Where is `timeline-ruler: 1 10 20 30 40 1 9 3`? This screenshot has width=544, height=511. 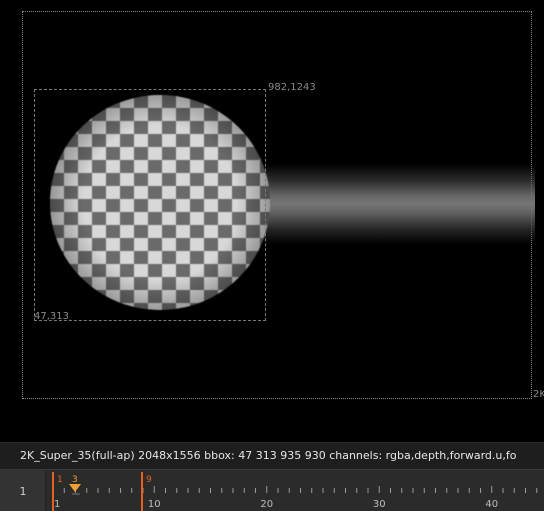
timeline-ruler: 1 10 20 30 40 1 9 3 is located at coordinates (295, 490).